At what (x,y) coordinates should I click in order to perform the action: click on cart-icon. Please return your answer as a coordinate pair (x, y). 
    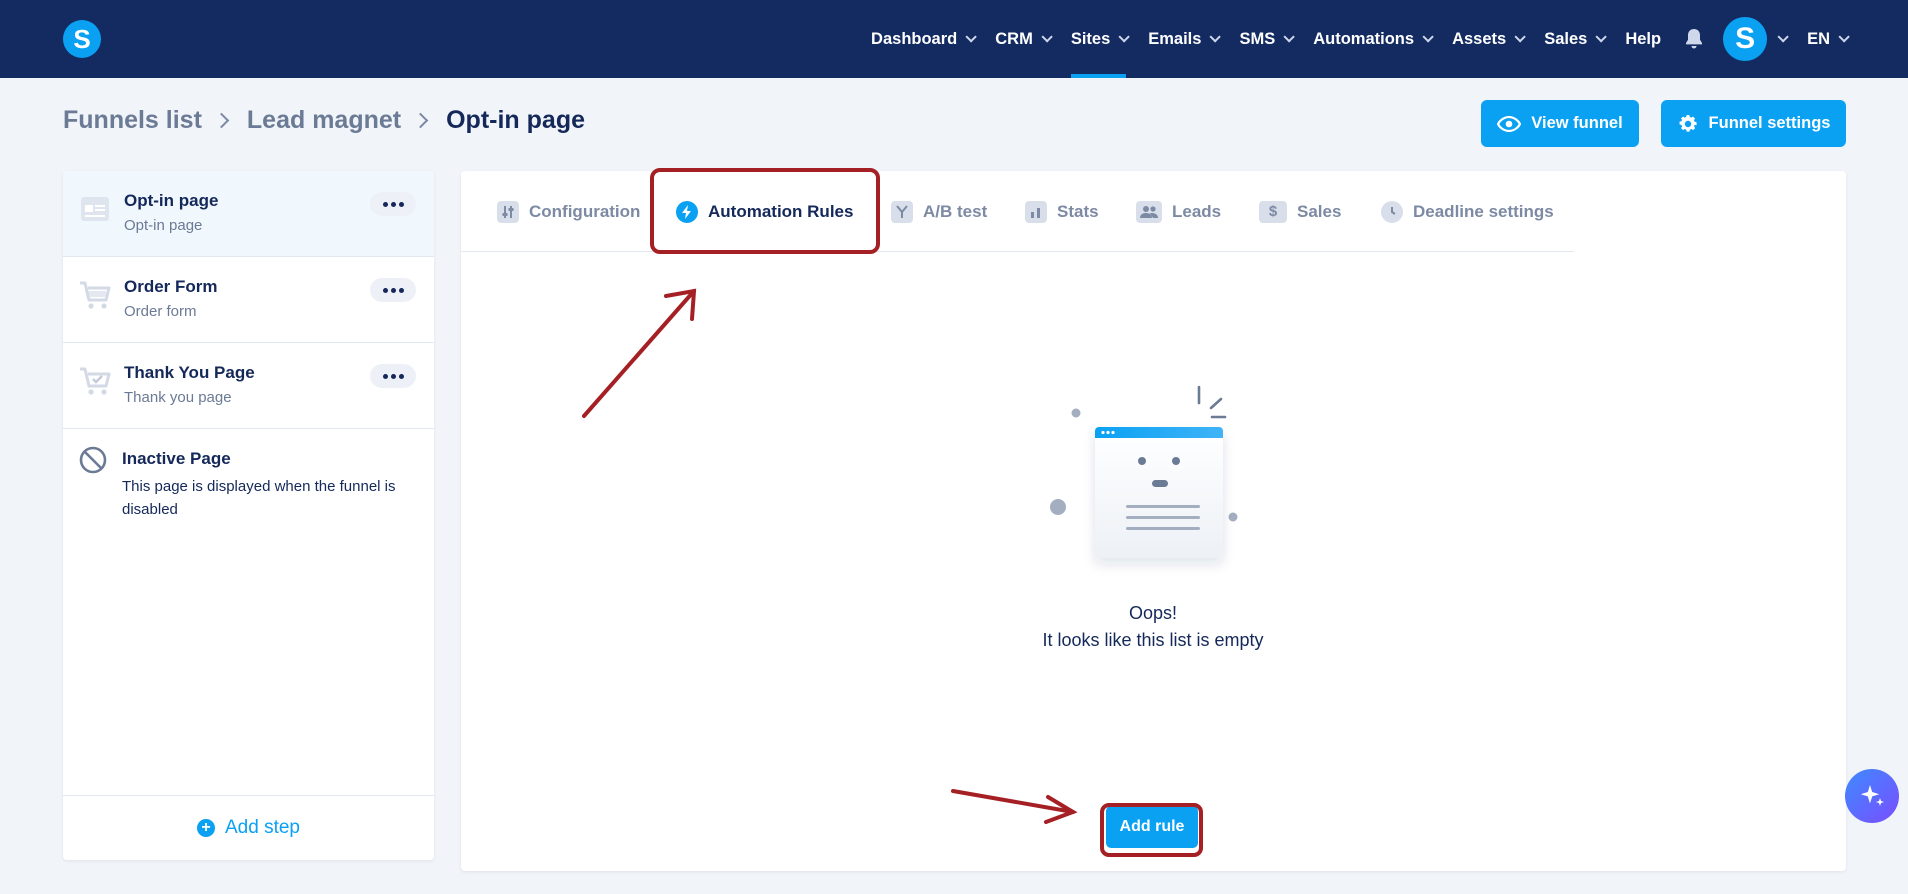
    Looking at the image, I should click on (95, 295).